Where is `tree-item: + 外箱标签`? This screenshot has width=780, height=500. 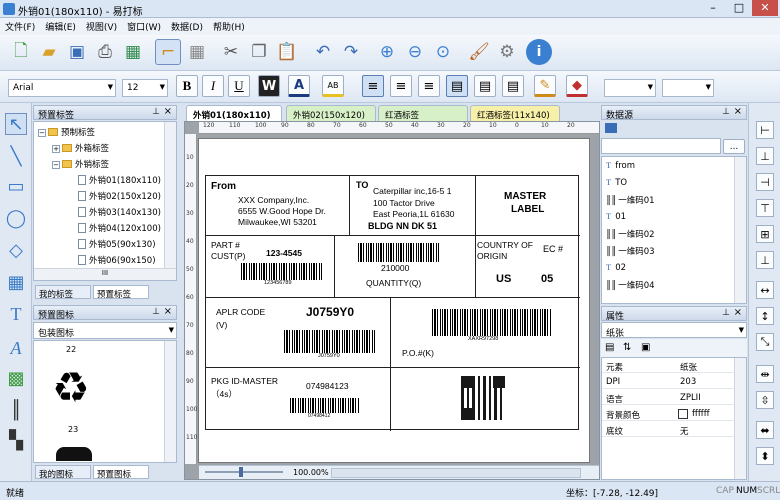 tree-item: + 外箱标签 is located at coordinates (80, 148).